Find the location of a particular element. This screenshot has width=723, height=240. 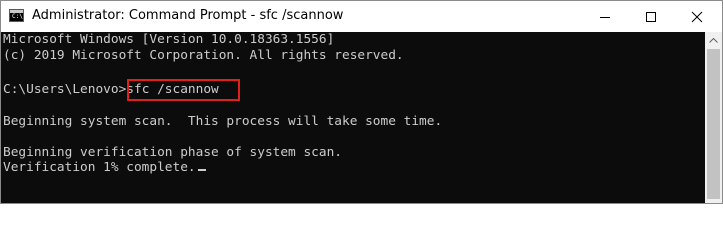

chevron-up-icon is located at coordinates (713, 40).